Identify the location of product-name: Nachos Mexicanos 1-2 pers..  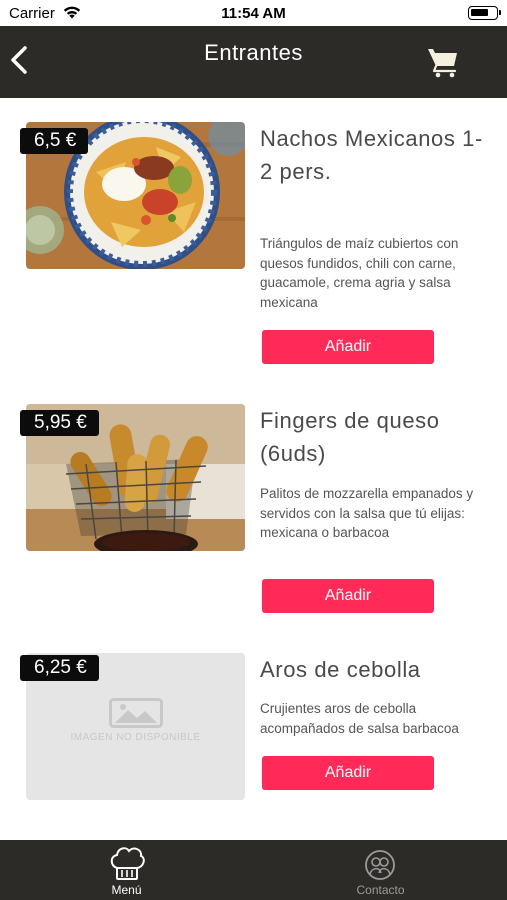
(371, 155).